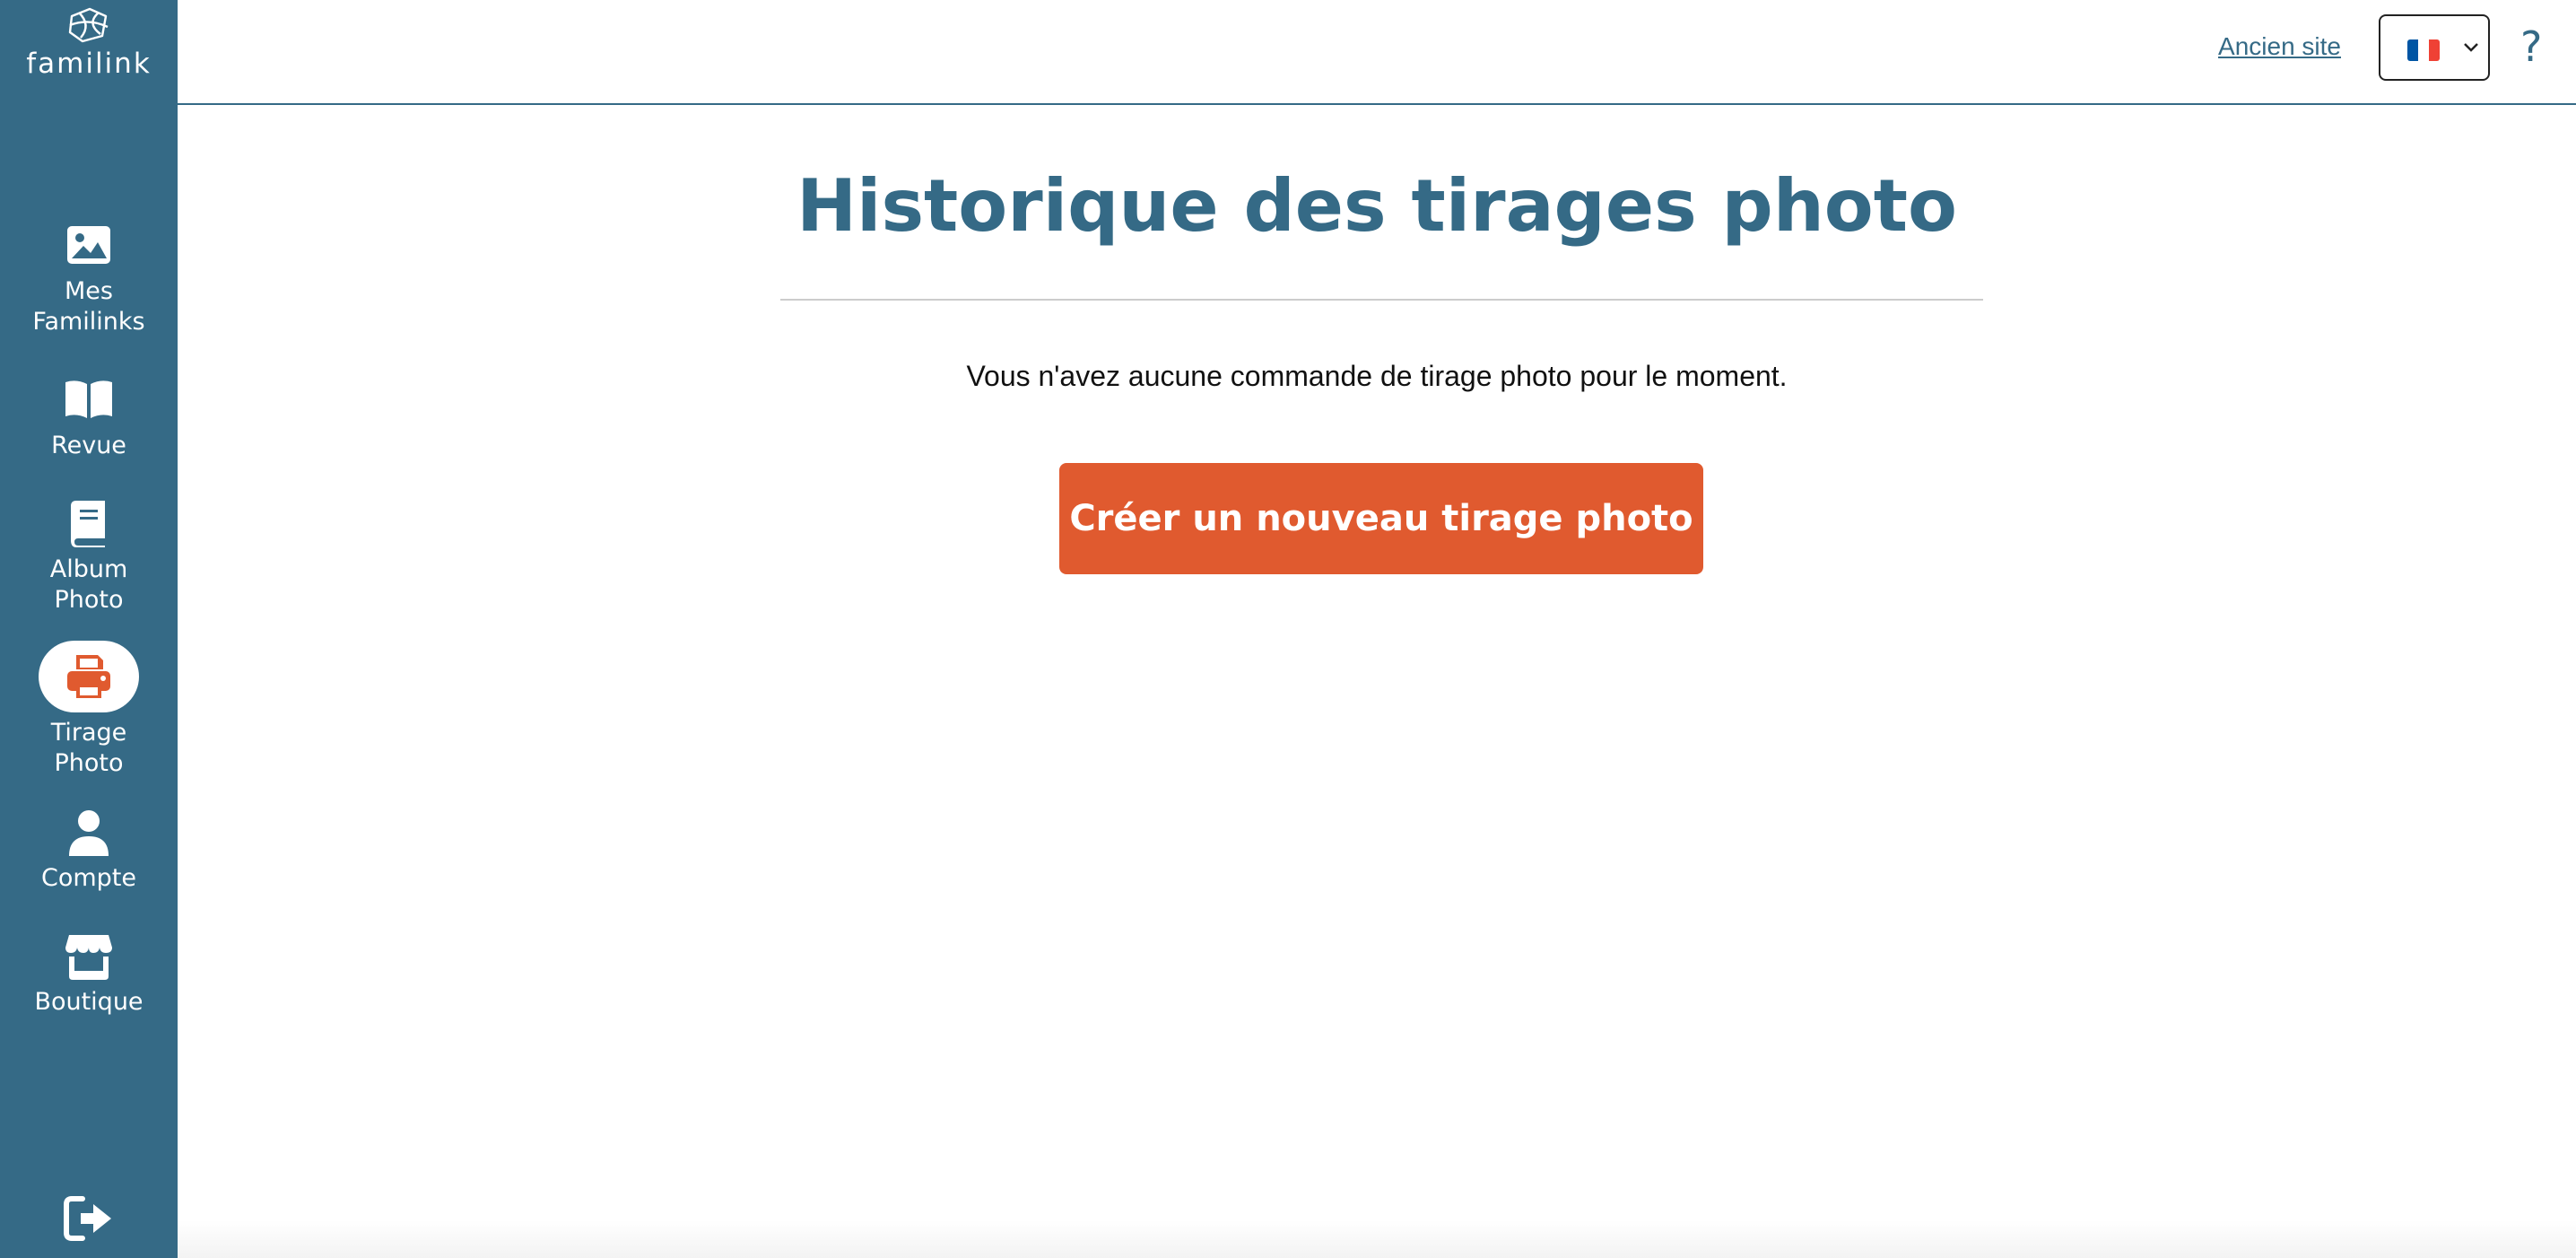  I want to click on nav-album-photo: Album Photo, so click(89, 557).